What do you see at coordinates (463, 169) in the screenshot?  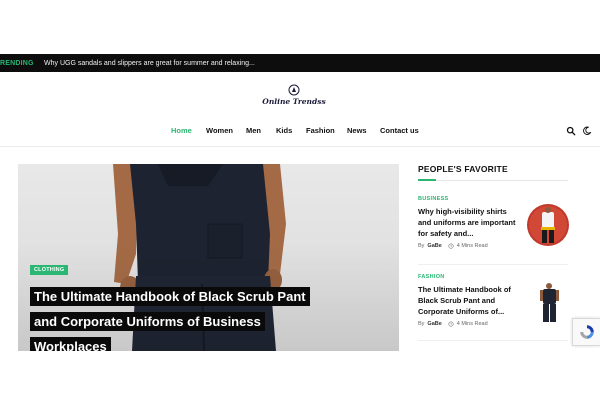 I see `sidebar-title: PEOPLE'S FAVORITE` at bounding box center [463, 169].